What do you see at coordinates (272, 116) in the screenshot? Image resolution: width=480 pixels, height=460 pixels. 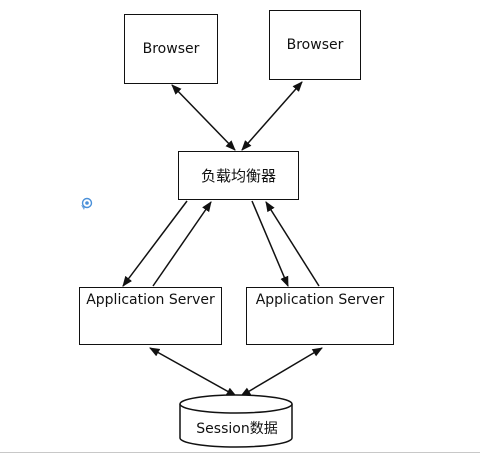 I see `arrow-browser-right-lb` at bounding box center [272, 116].